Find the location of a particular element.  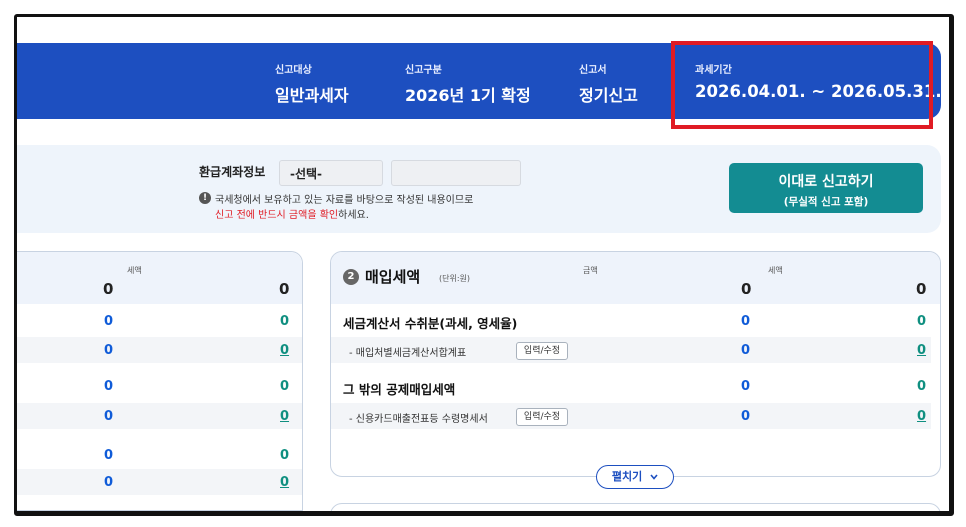

purchase-header-tax: 0 is located at coordinates (921, 289).